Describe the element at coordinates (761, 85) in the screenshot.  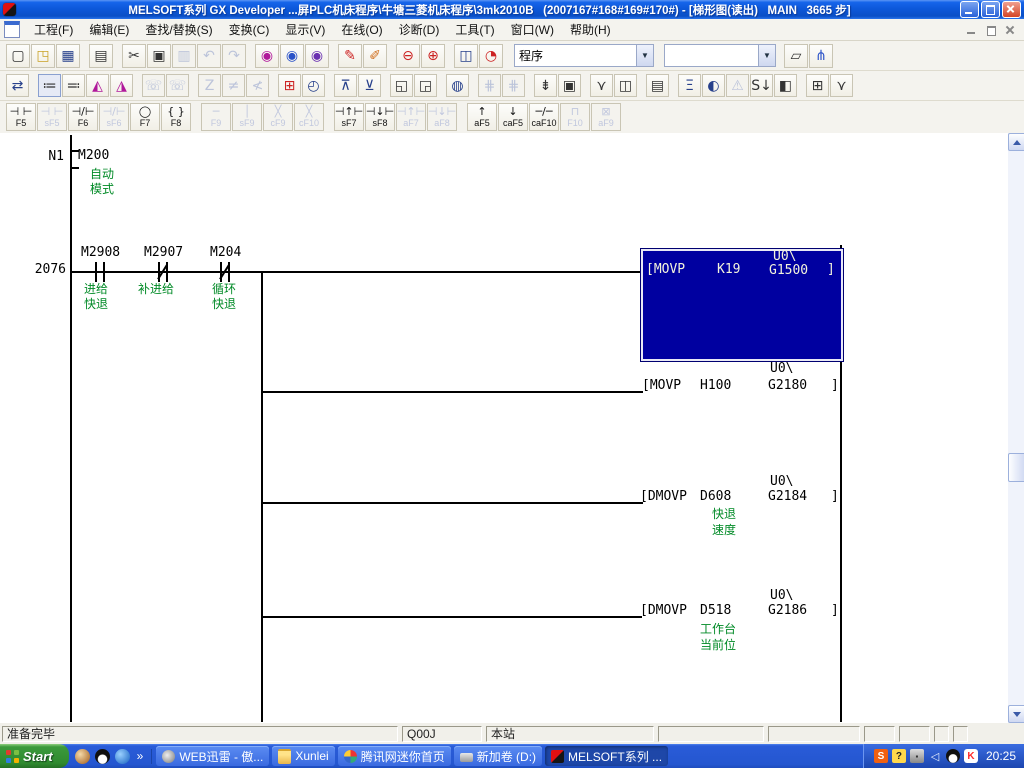
I see `sfc-step-button: S↓` at that location.